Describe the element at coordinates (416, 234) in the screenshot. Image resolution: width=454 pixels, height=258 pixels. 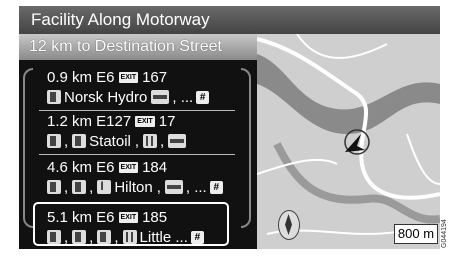
I see `map-scale: 800 m` at that location.